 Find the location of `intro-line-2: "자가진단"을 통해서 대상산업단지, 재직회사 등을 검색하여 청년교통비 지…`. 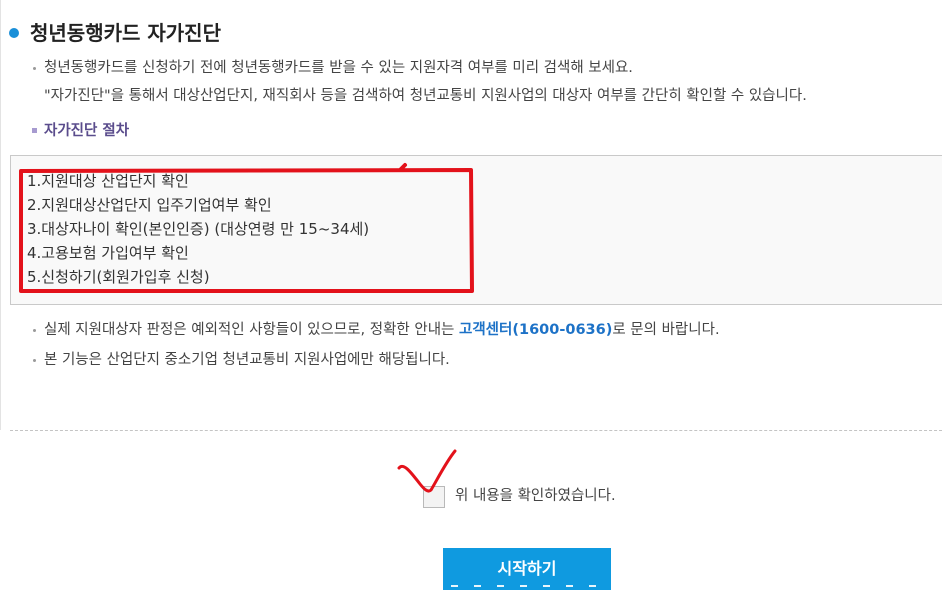

intro-line-2: "자가진단"을 통해서 대상산업단지, 재직회사 등을 검색하여 청년교통비 지… is located at coordinates (425, 96).